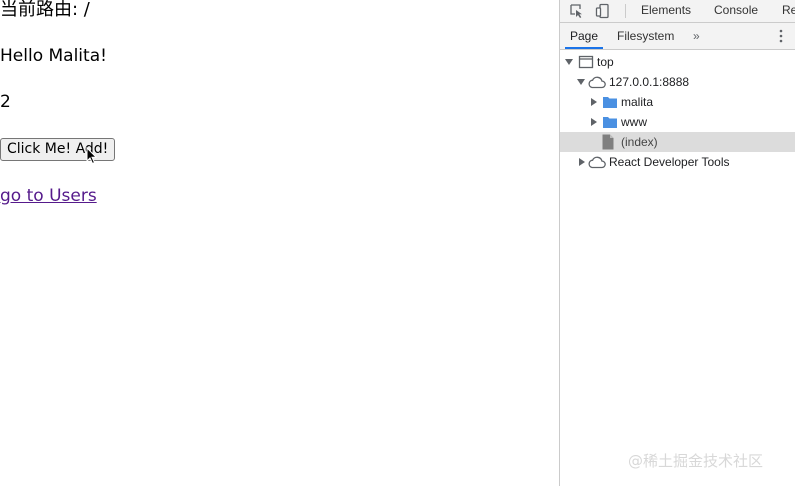 The width and height of the screenshot is (795, 486). Describe the element at coordinates (666, 11) in the screenshot. I see `tab-elements: Elements` at that location.